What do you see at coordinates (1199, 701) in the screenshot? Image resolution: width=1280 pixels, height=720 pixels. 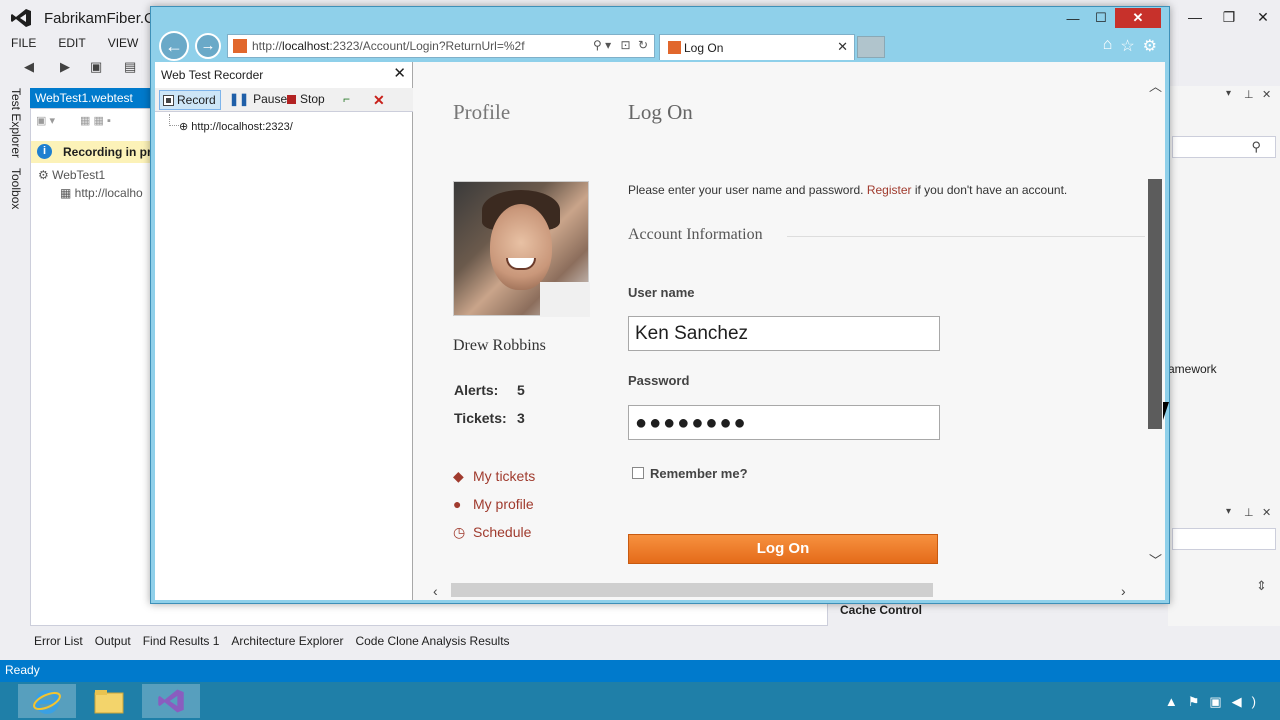 I see `flag-icon: ⚑` at bounding box center [1199, 701].